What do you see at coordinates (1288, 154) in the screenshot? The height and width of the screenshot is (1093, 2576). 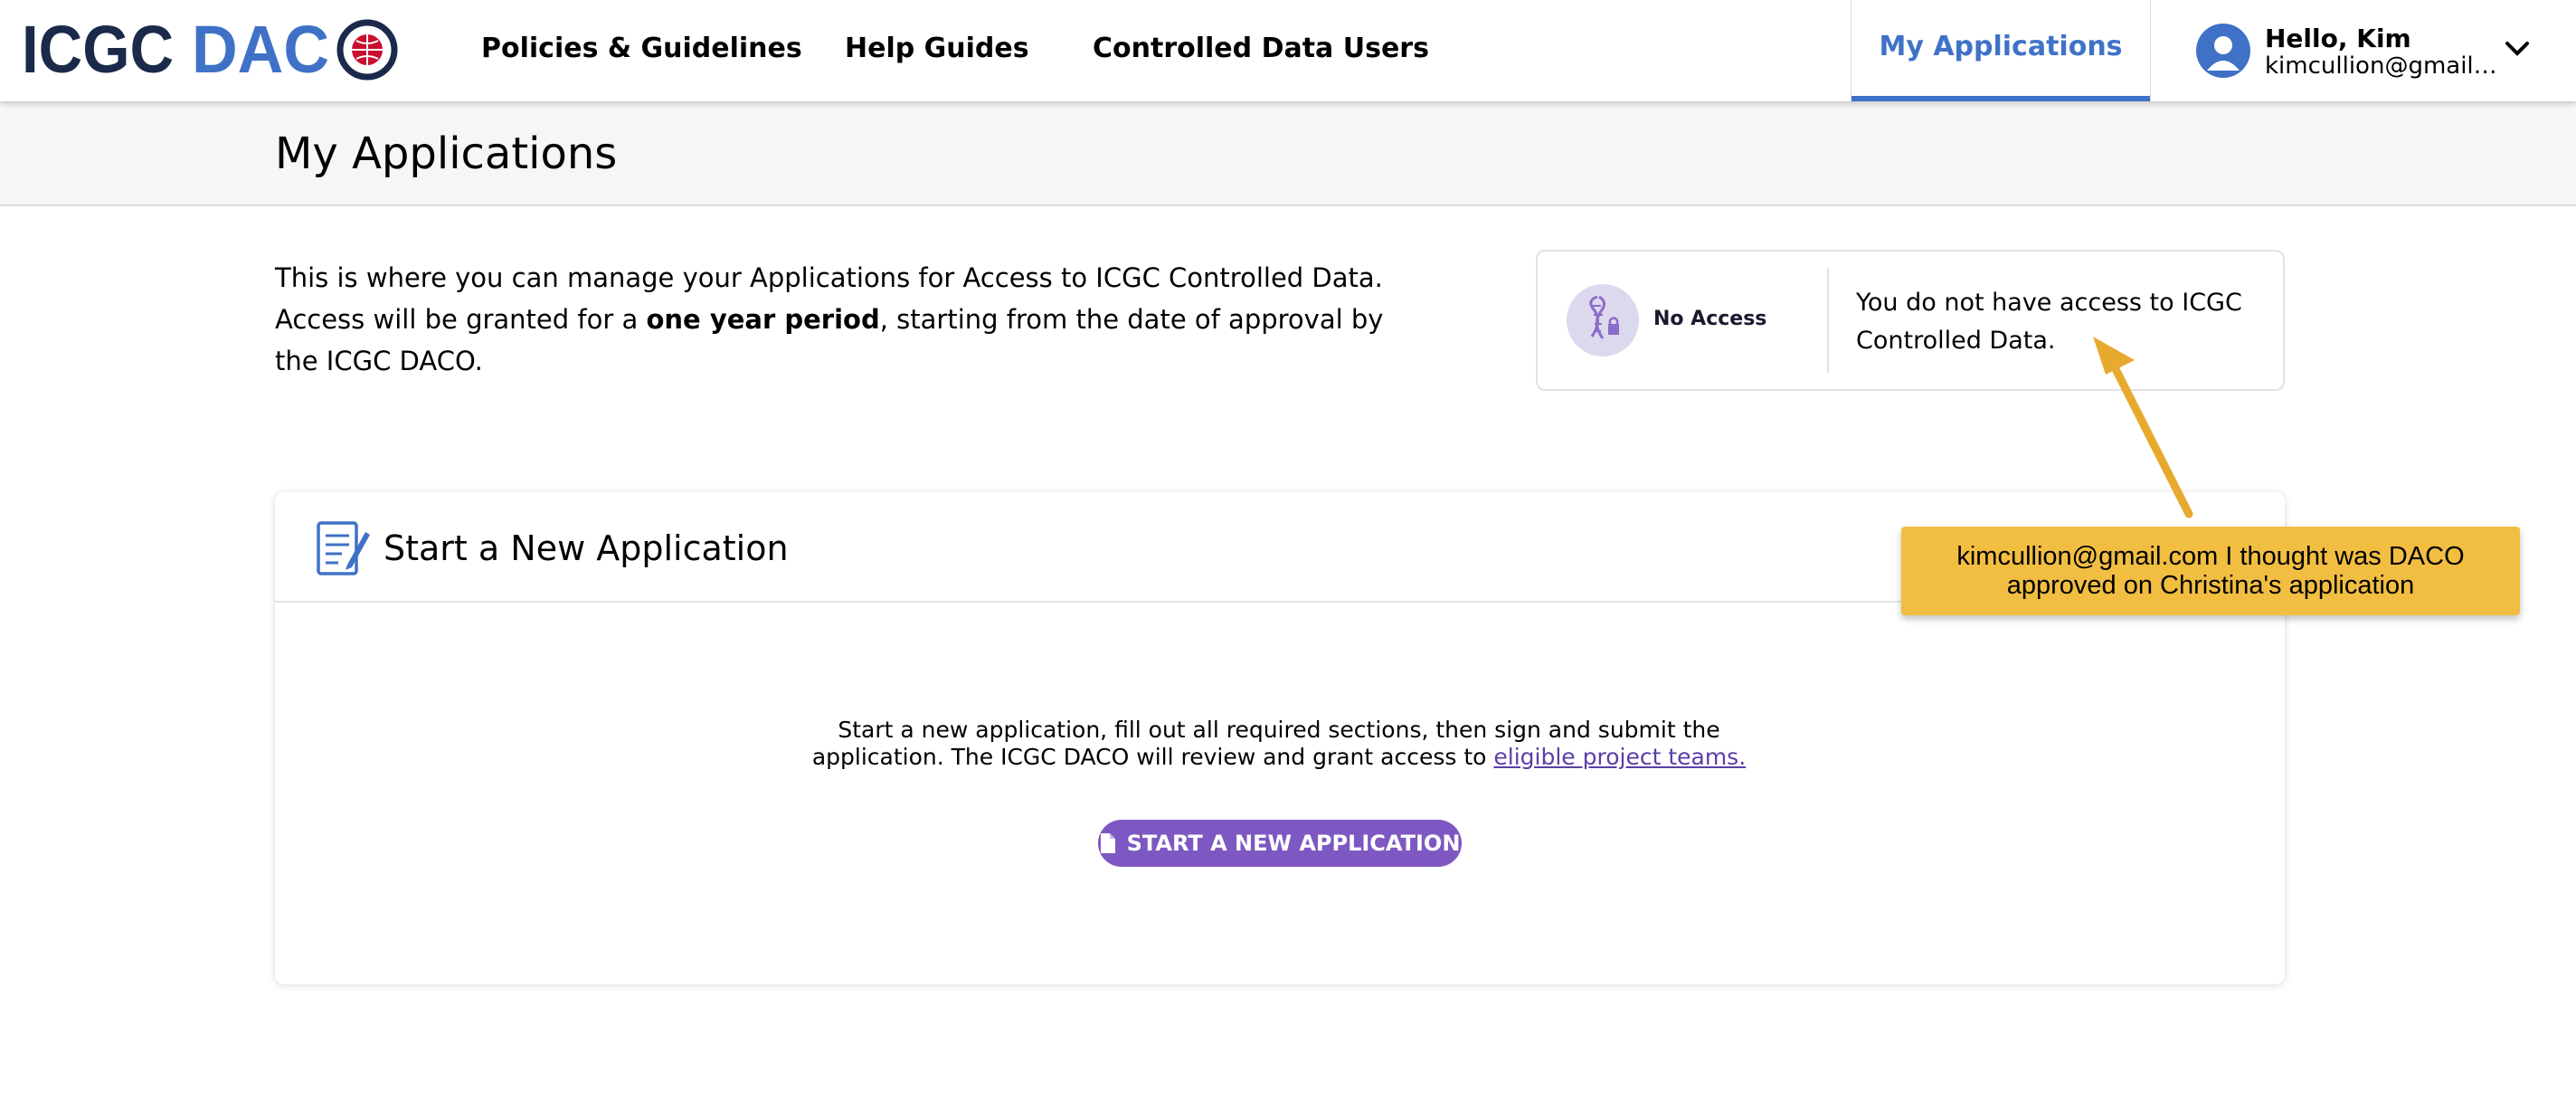 I see `page-title-bar: My Applications` at bounding box center [1288, 154].